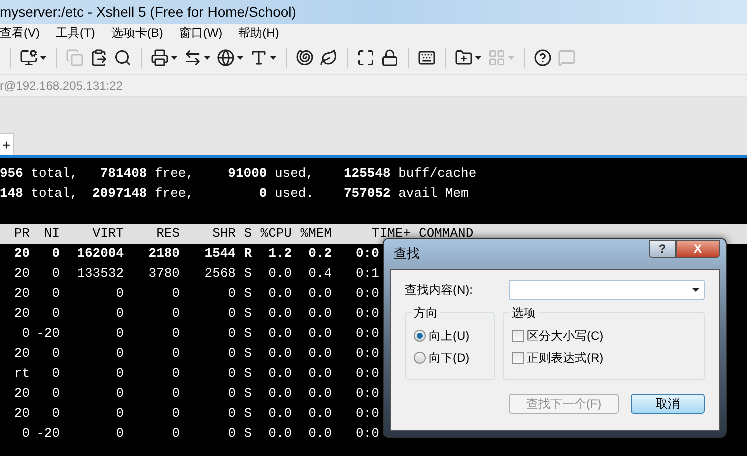 Image resolution: width=747 pixels, height=456 pixels. Describe the element at coordinates (406, 194) in the screenshot. I see `memory-stat: 757052 avail Mem` at that location.